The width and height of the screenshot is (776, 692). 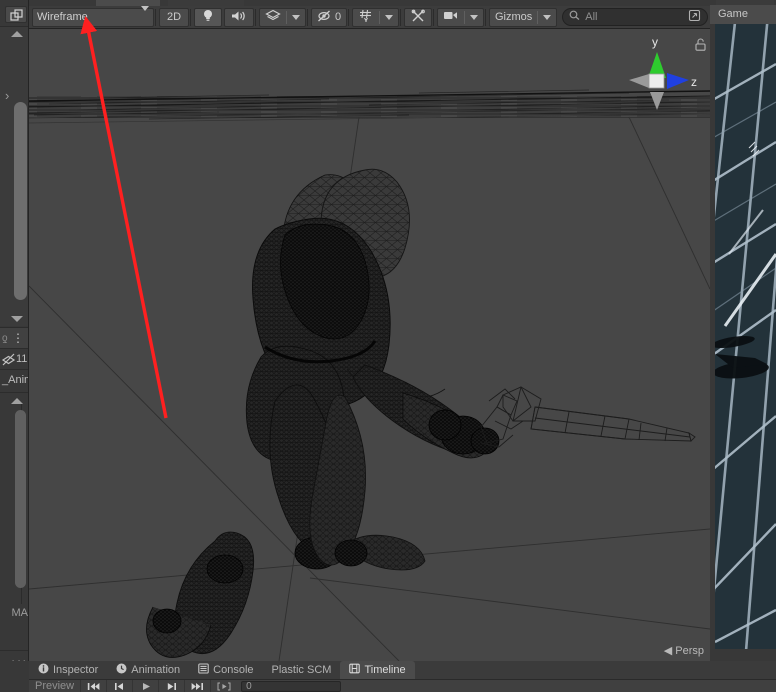 What do you see at coordinates (743, 14) in the screenshot?
I see `tab-game: Game` at bounding box center [743, 14].